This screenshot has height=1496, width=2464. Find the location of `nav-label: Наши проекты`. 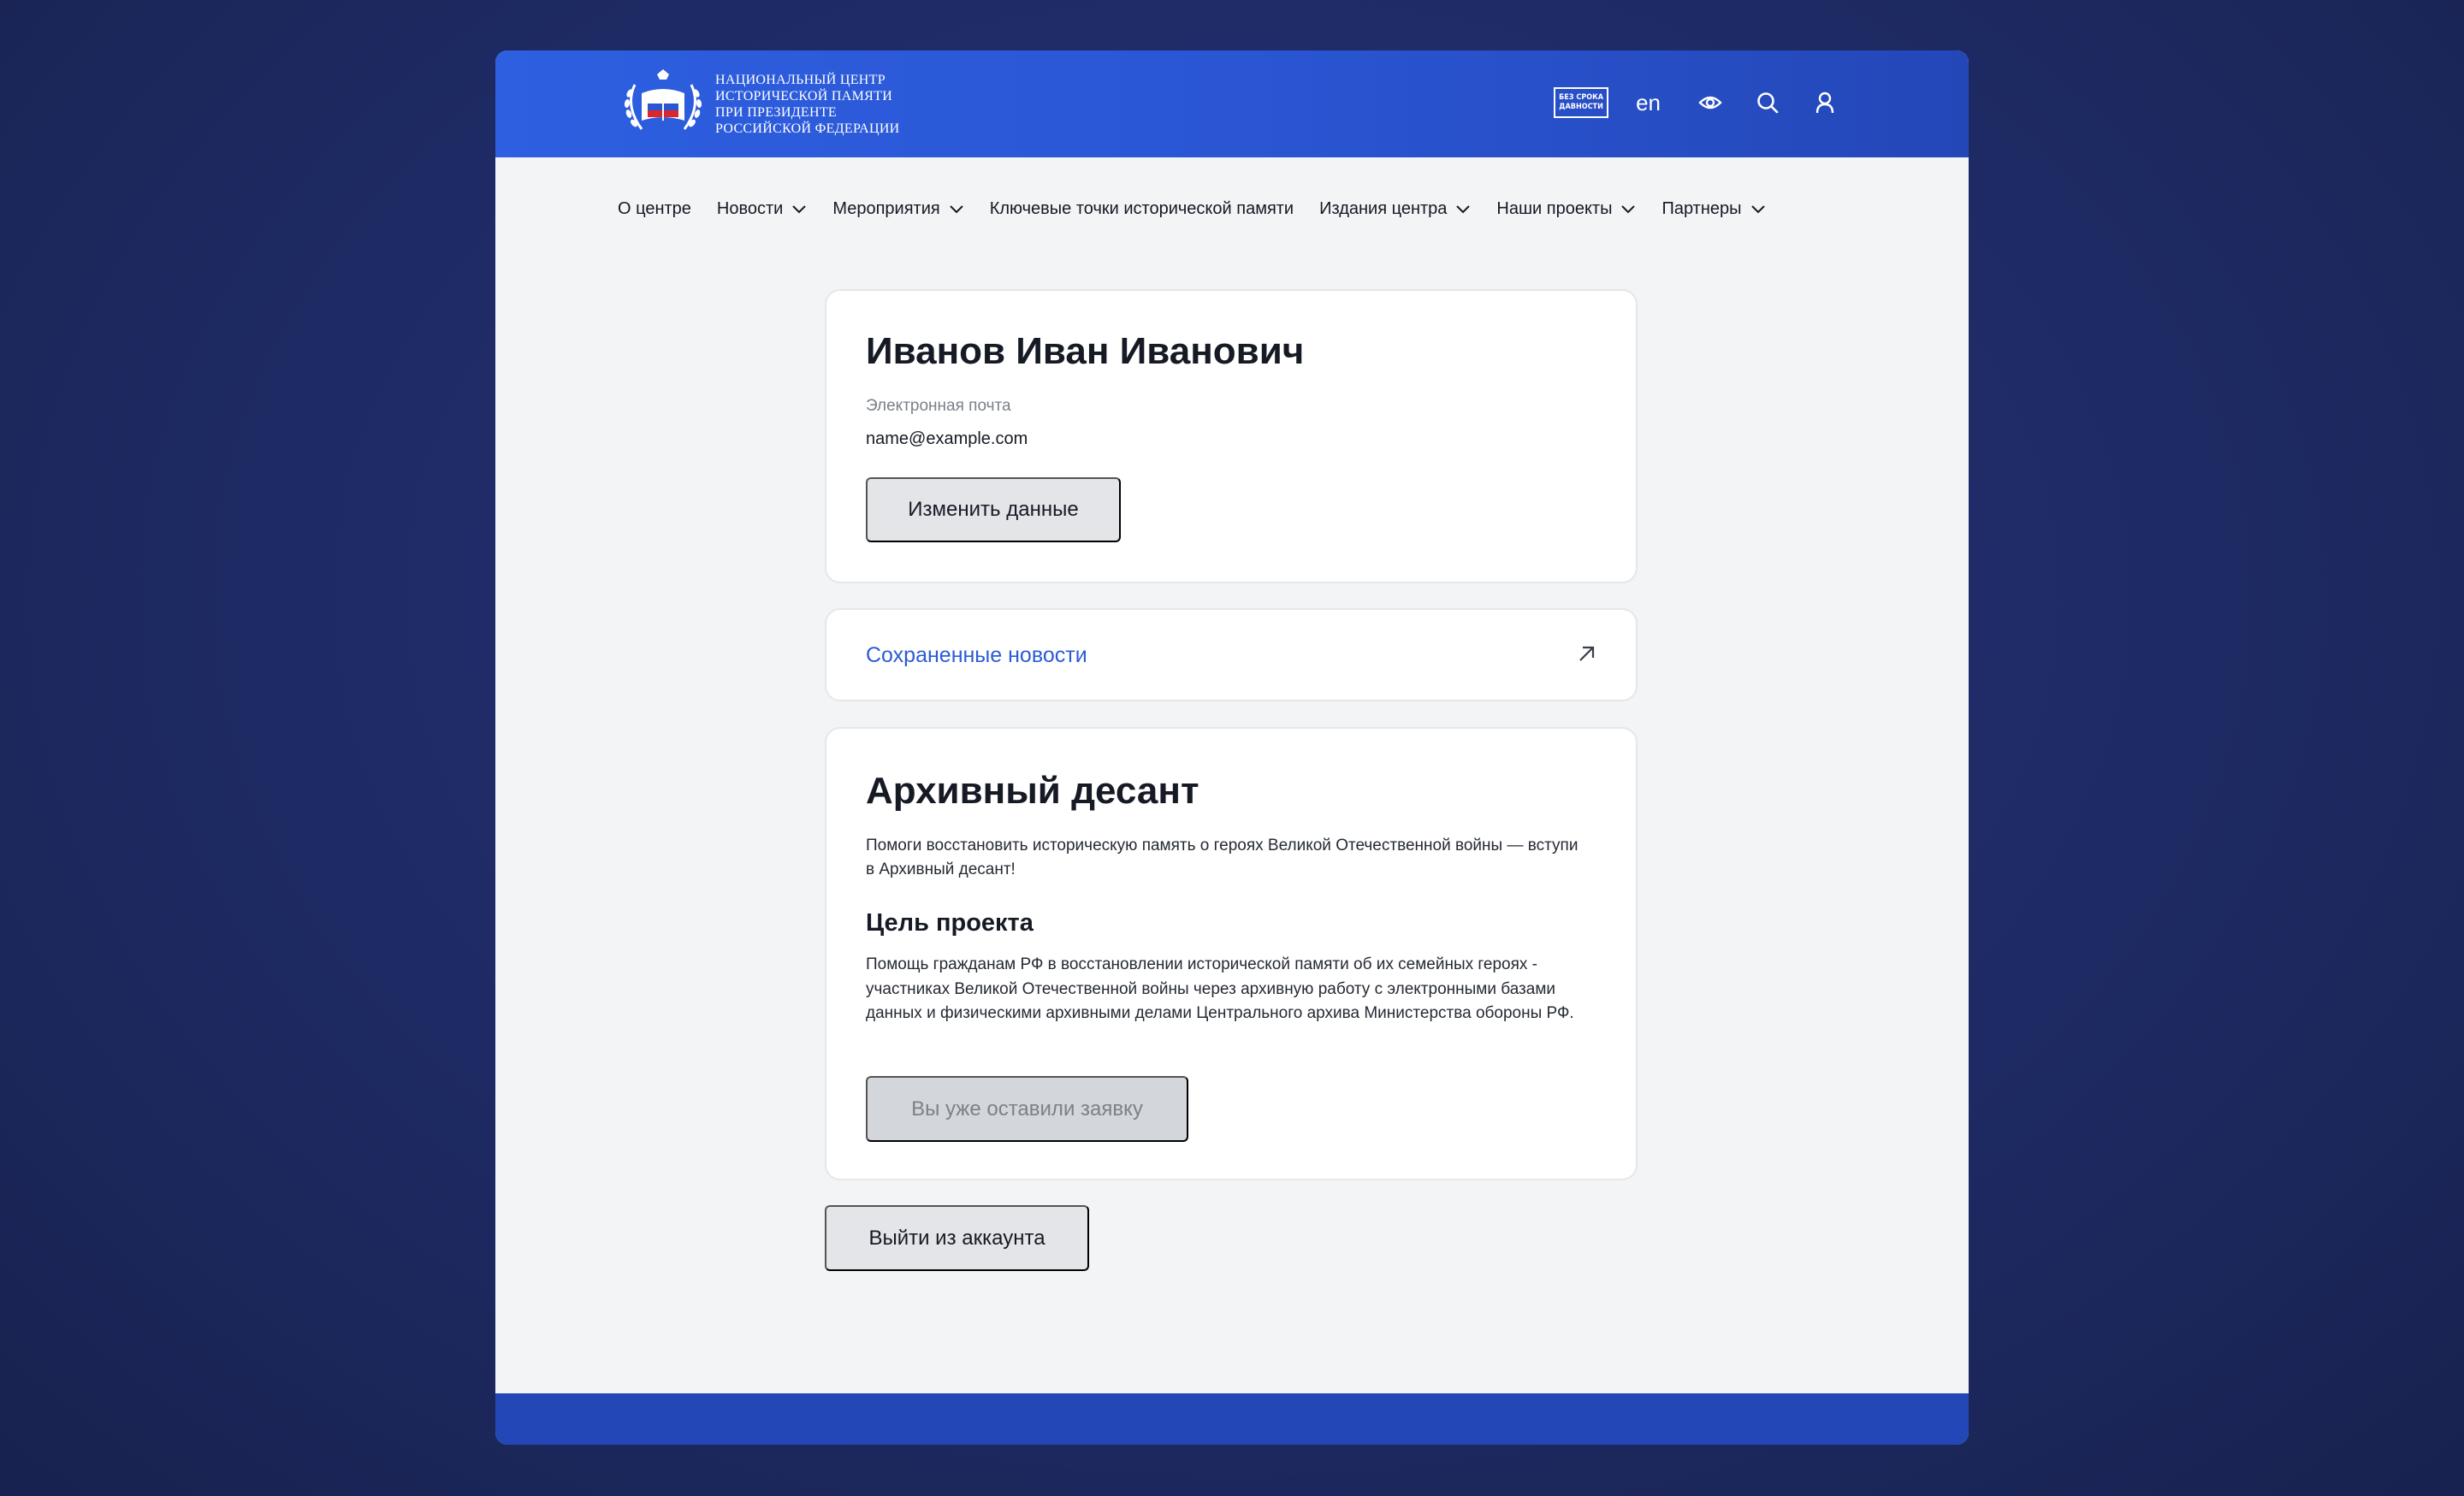

nav-label: Наши проекты is located at coordinates (1554, 208).